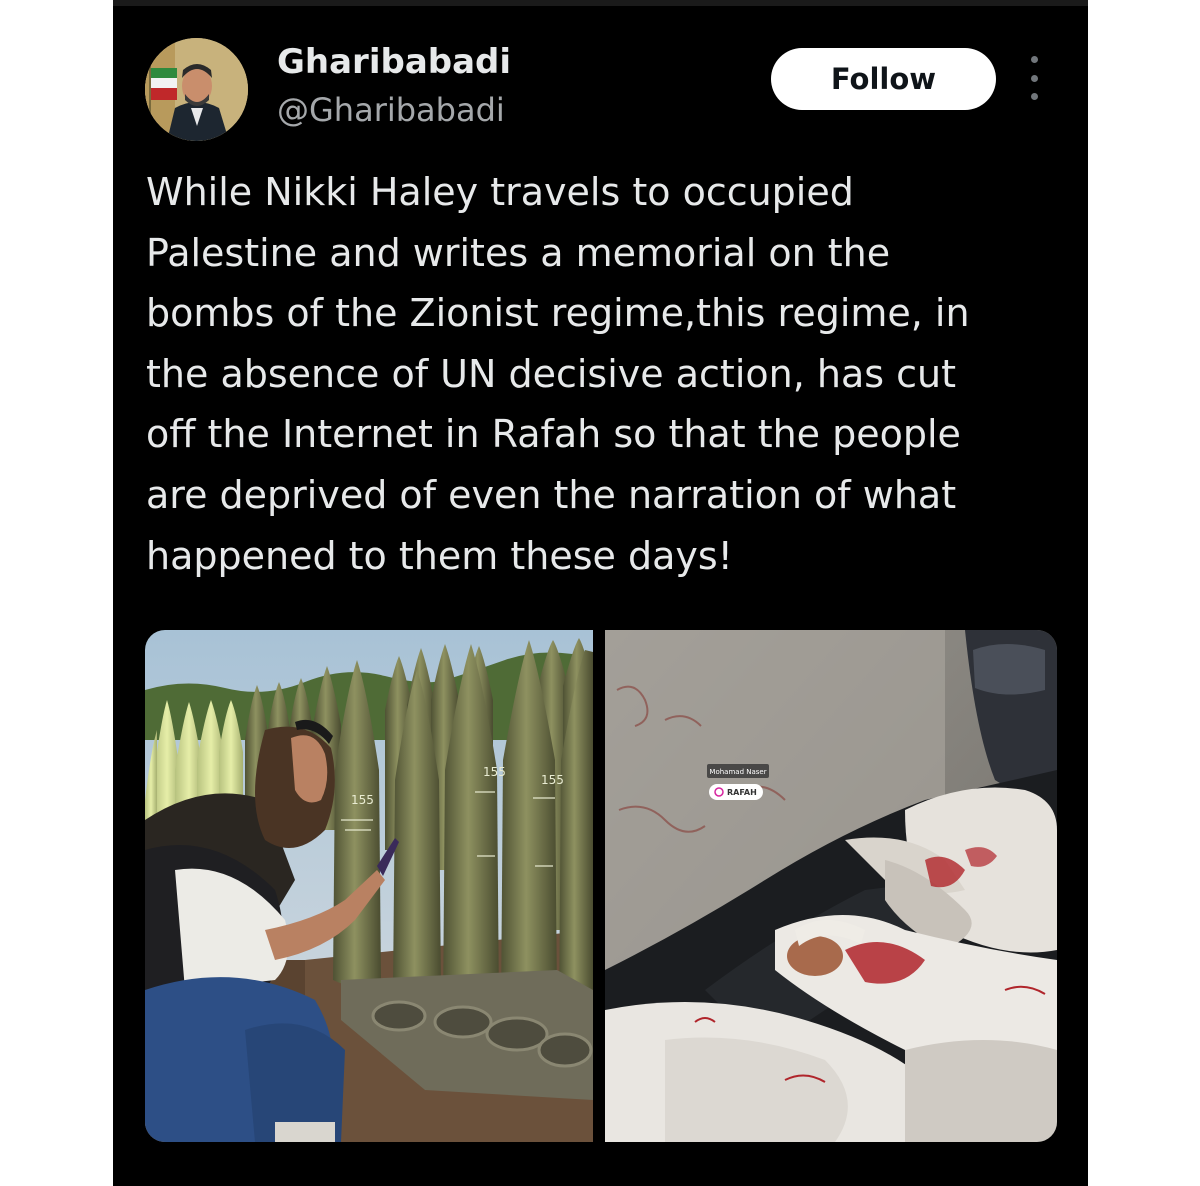  Describe the element at coordinates (600, 3) in the screenshot. I see `divider` at that location.